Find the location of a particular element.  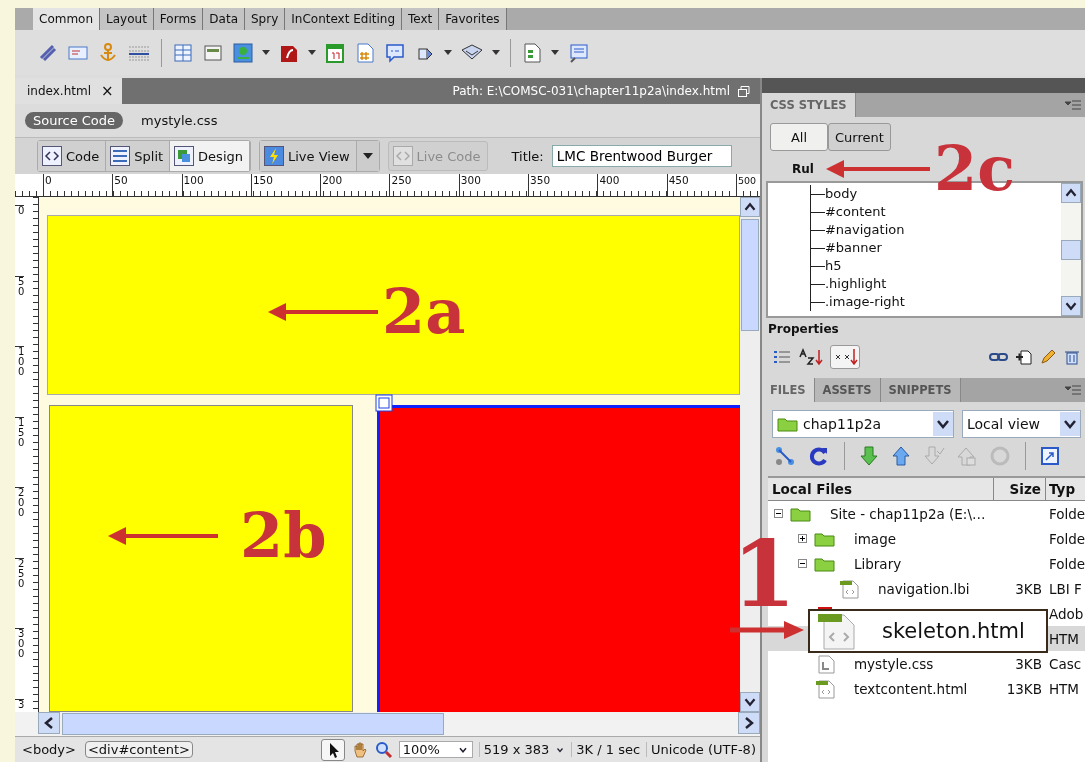

ruler-label: 250 is located at coordinates (424, 185).